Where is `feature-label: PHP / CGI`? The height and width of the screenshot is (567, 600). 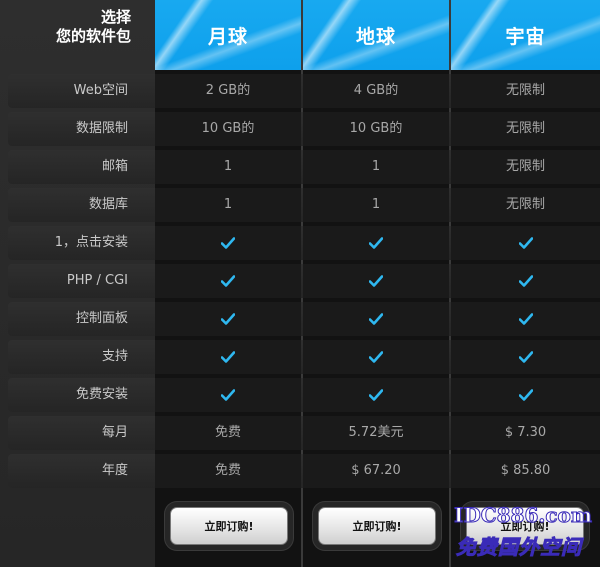 feature-label: PHP / CGI is located at coordinates (97, 280).